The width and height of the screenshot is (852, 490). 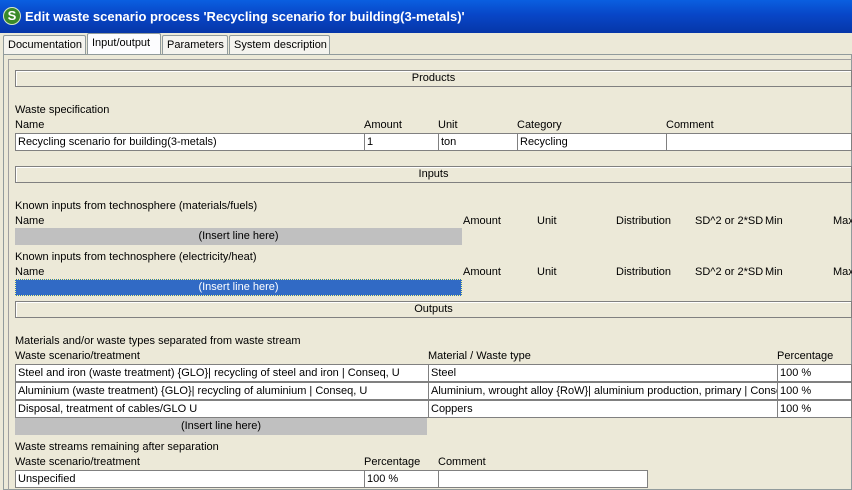 What do you see at coordinates (539, 125) in the screenshot?
I see `col-category: Category` at bounding box center [539, 125].